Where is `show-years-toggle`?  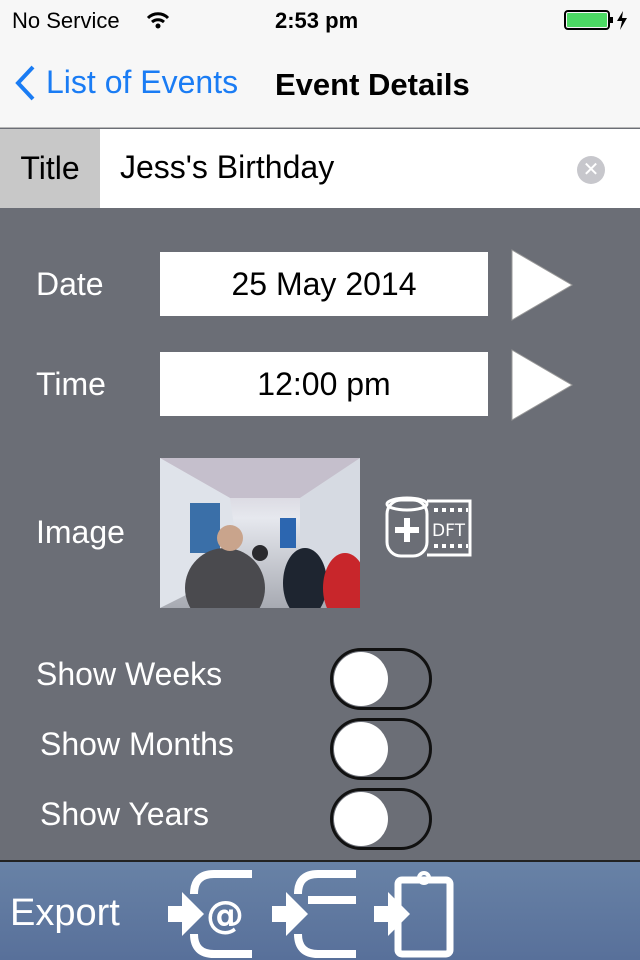
show-years-toggle is located at coordinates (381, 819).